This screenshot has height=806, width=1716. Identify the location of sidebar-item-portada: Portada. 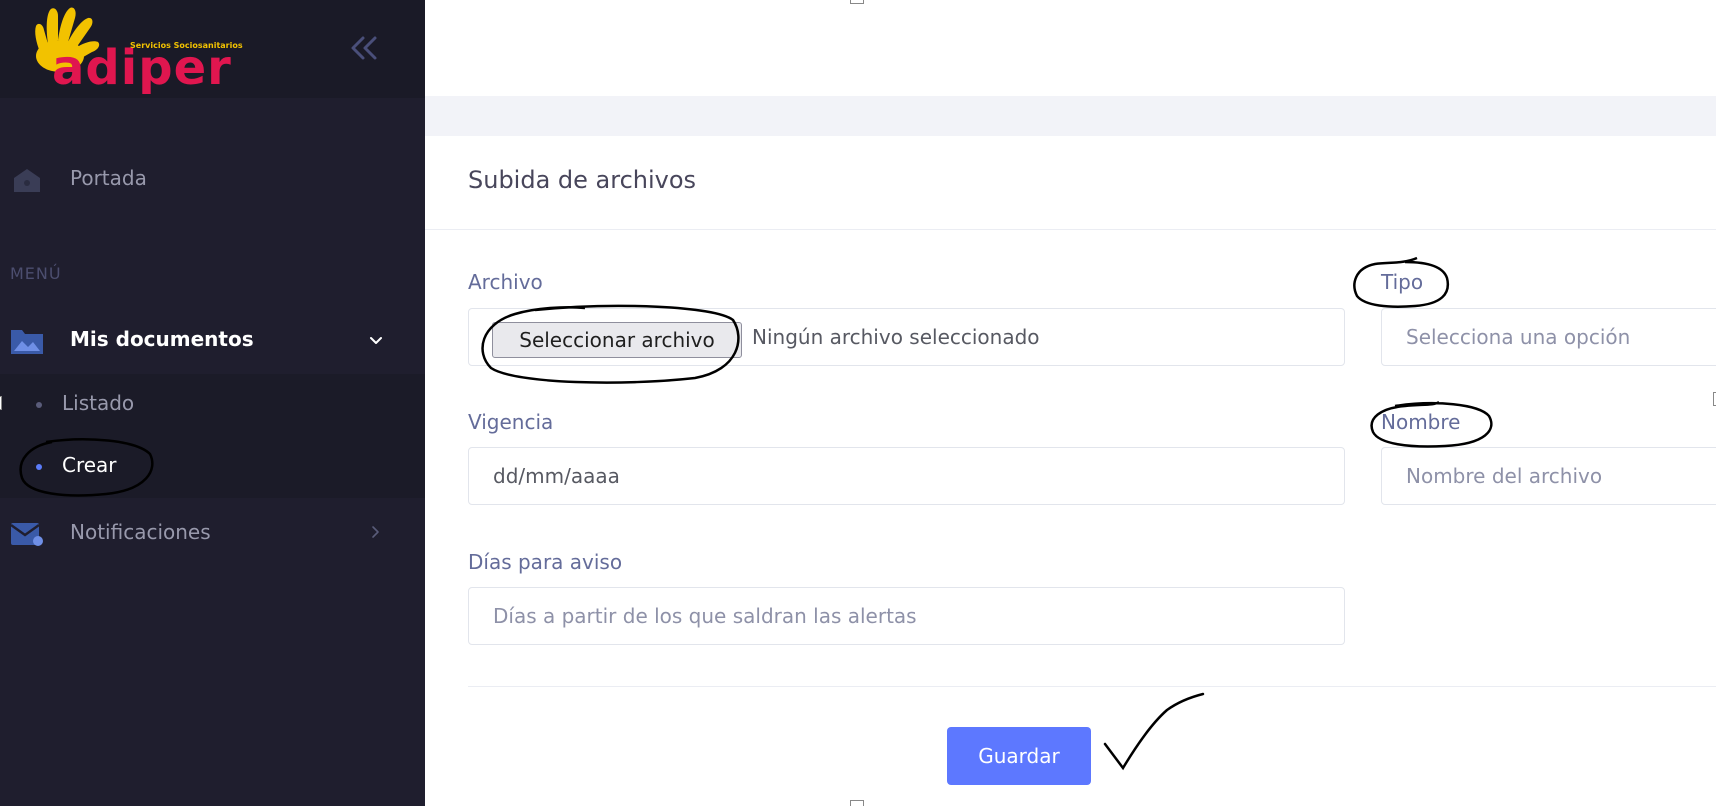
(212, 180).